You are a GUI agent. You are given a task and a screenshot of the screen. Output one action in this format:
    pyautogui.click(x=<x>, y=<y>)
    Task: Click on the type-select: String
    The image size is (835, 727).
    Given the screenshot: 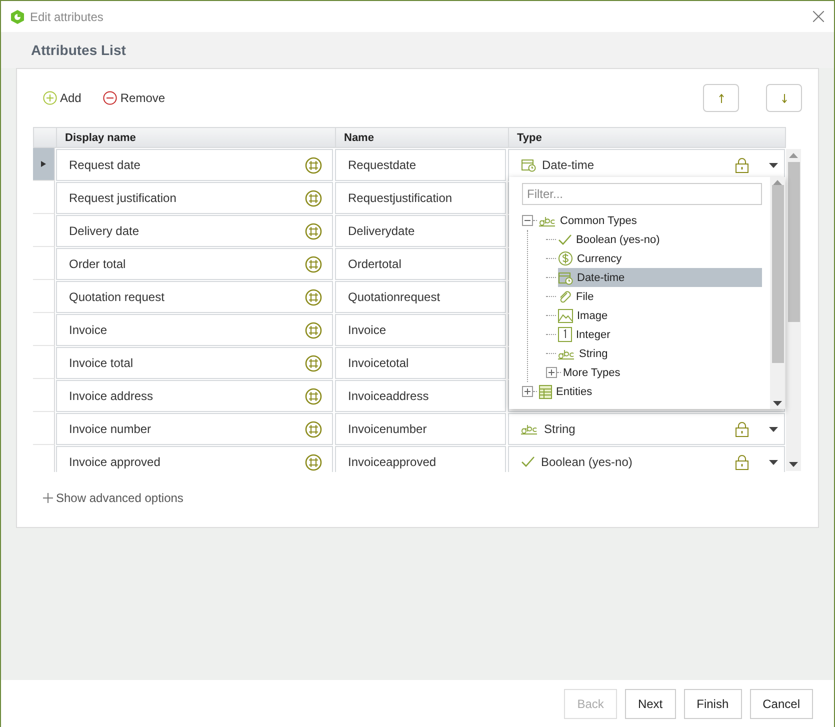 What is the action you would take?
    pyautogui.click(x=646, y=429)
    